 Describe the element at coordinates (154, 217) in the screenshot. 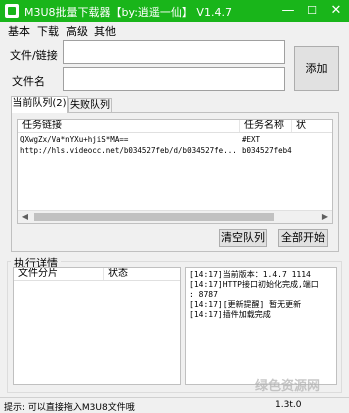

I see `scroll-thumb` at that location.